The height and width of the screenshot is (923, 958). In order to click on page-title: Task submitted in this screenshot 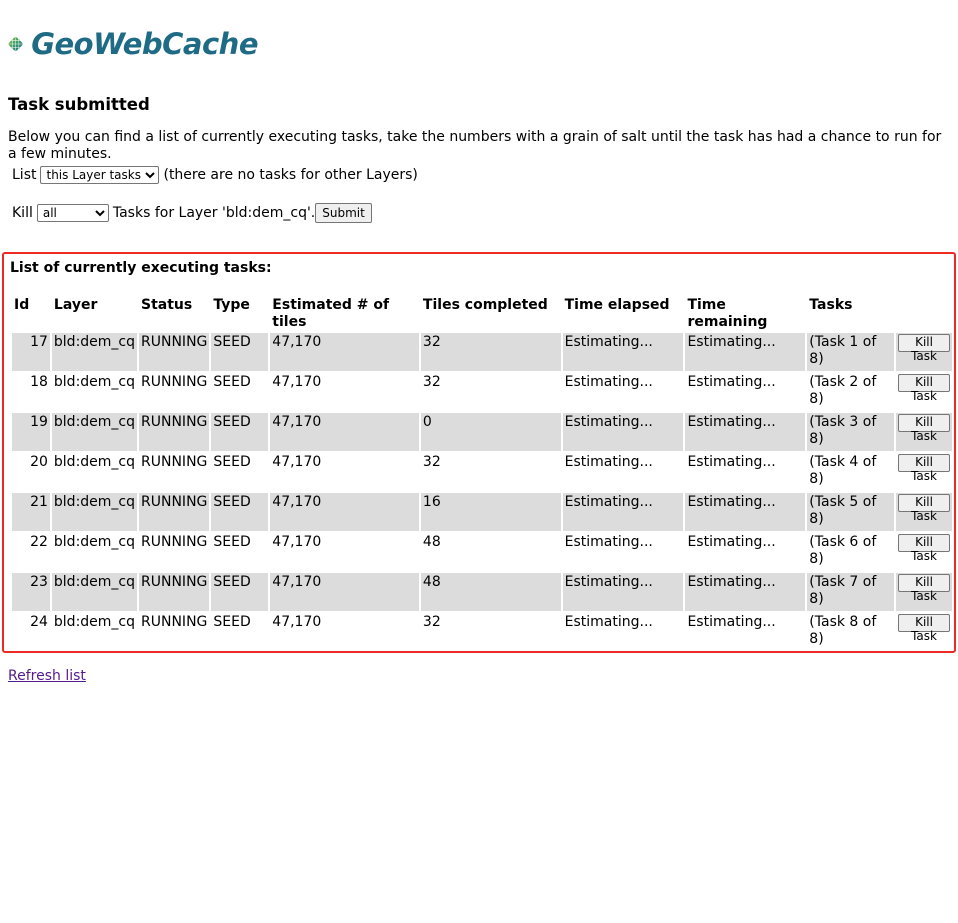, I will do `click(79, 104)`.